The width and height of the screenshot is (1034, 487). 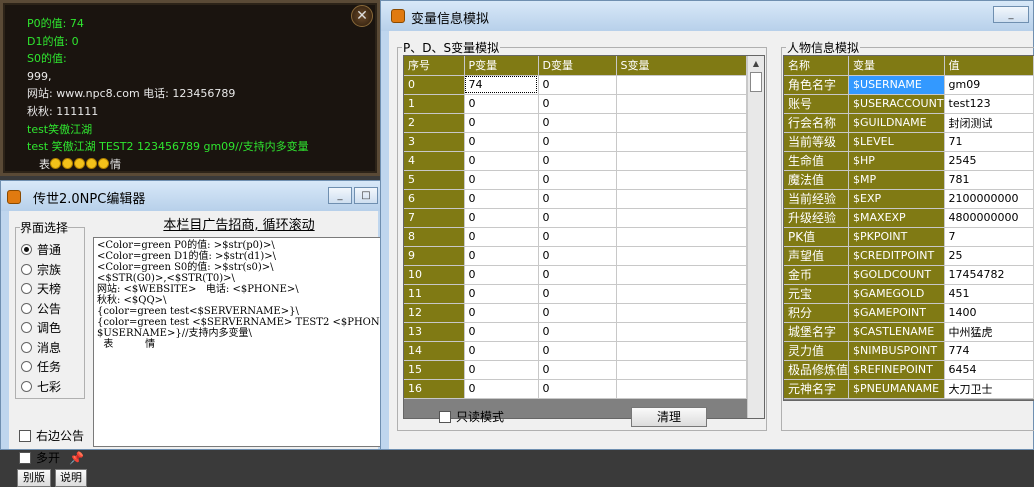 I want to click on table-row: 600, so click(x=575, y=199).